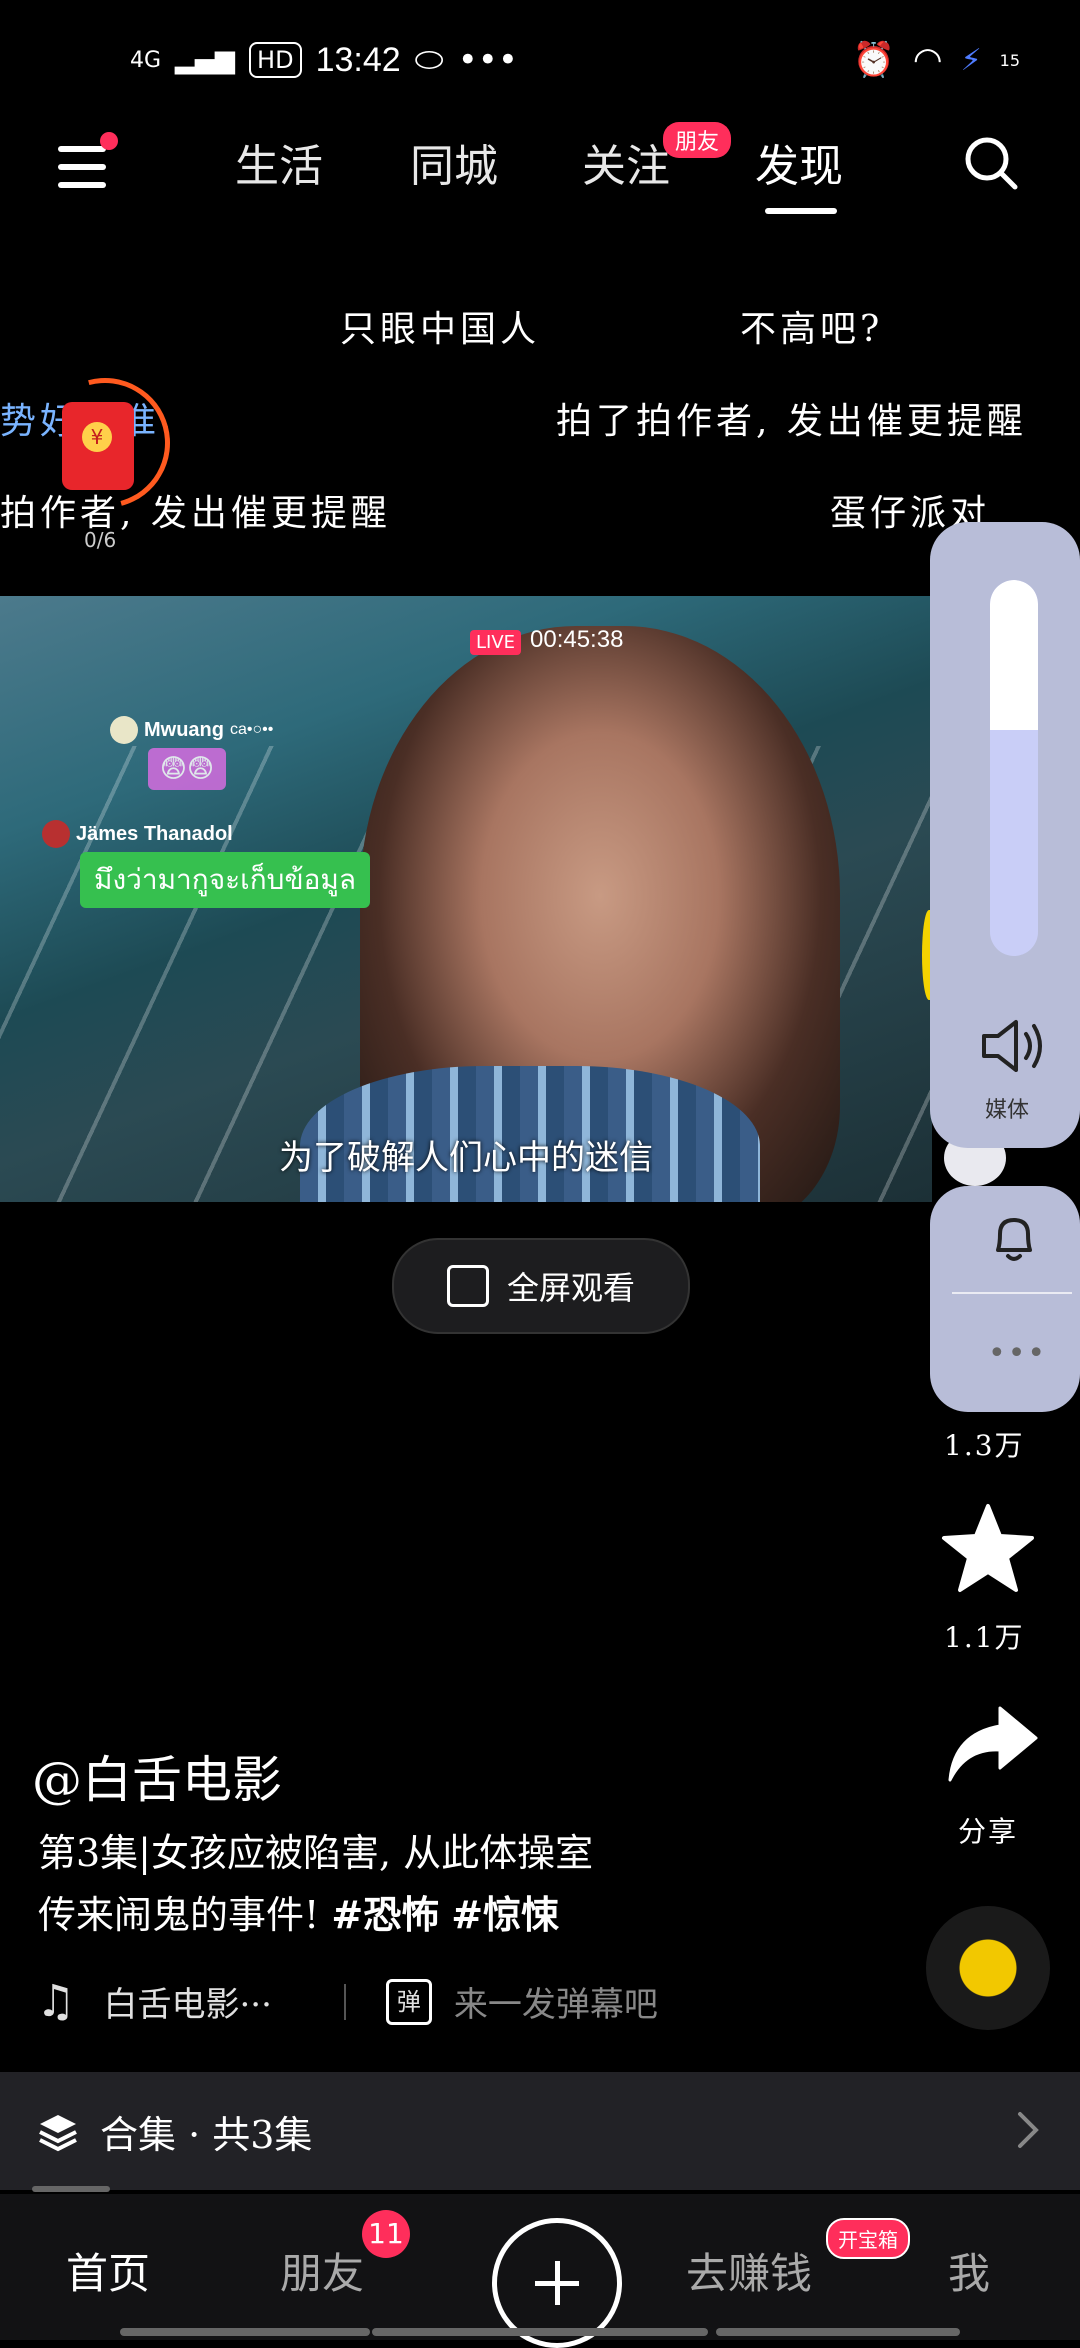  What do you see at coordinates (697, 140) in the screenshot?
I see `friend-badge: 朋友` at bounding box center [697, 140].